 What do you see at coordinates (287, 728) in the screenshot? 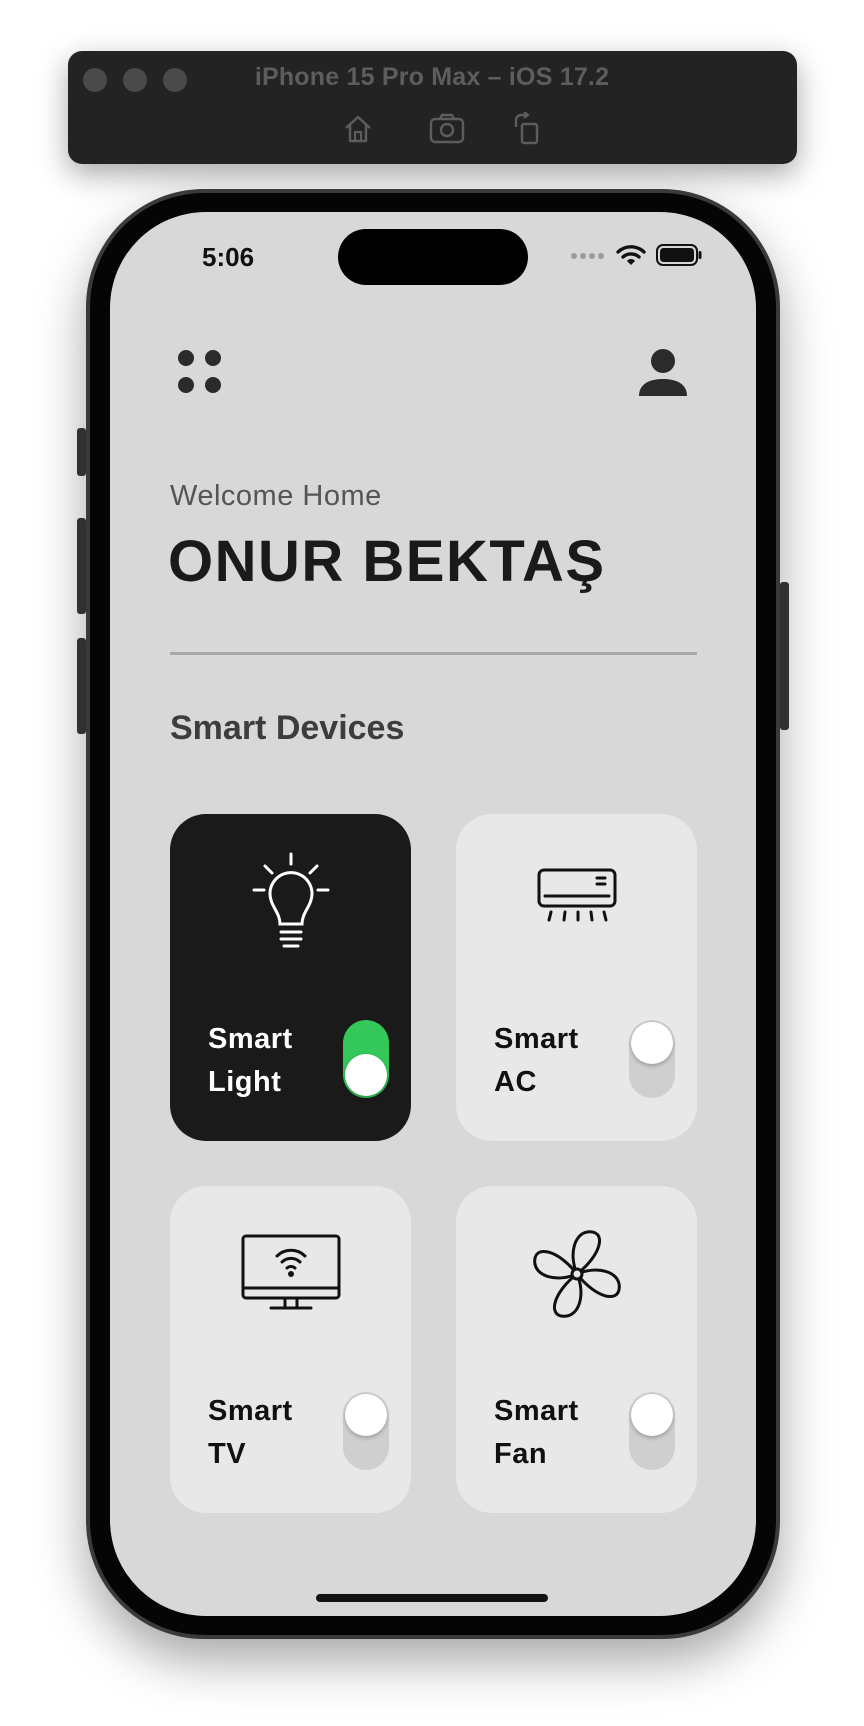
I see `section-title: Smart Devices` at bounding box center [287, 728].